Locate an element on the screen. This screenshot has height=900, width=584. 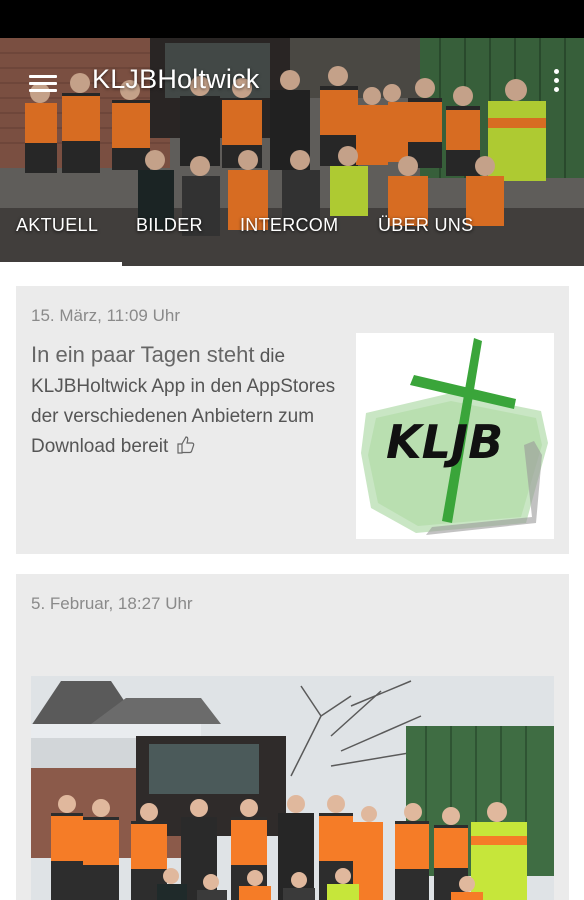
kljb-logo-image: KLJB is located at coordinates (454, 436).